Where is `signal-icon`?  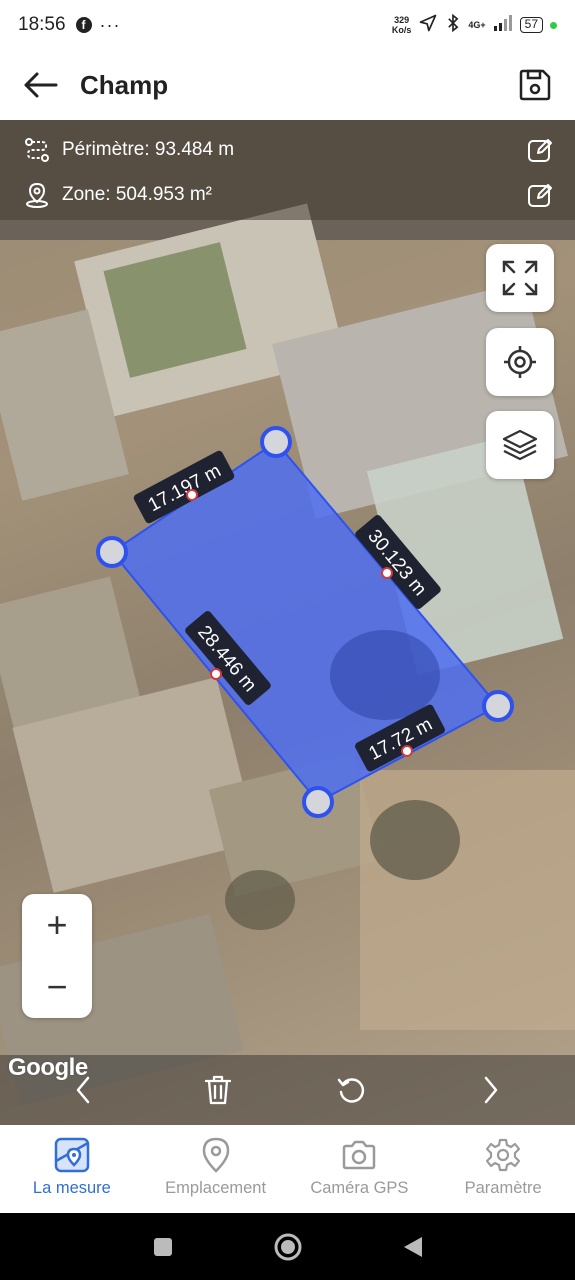 signal-icon is located at coordinates (503, 25).